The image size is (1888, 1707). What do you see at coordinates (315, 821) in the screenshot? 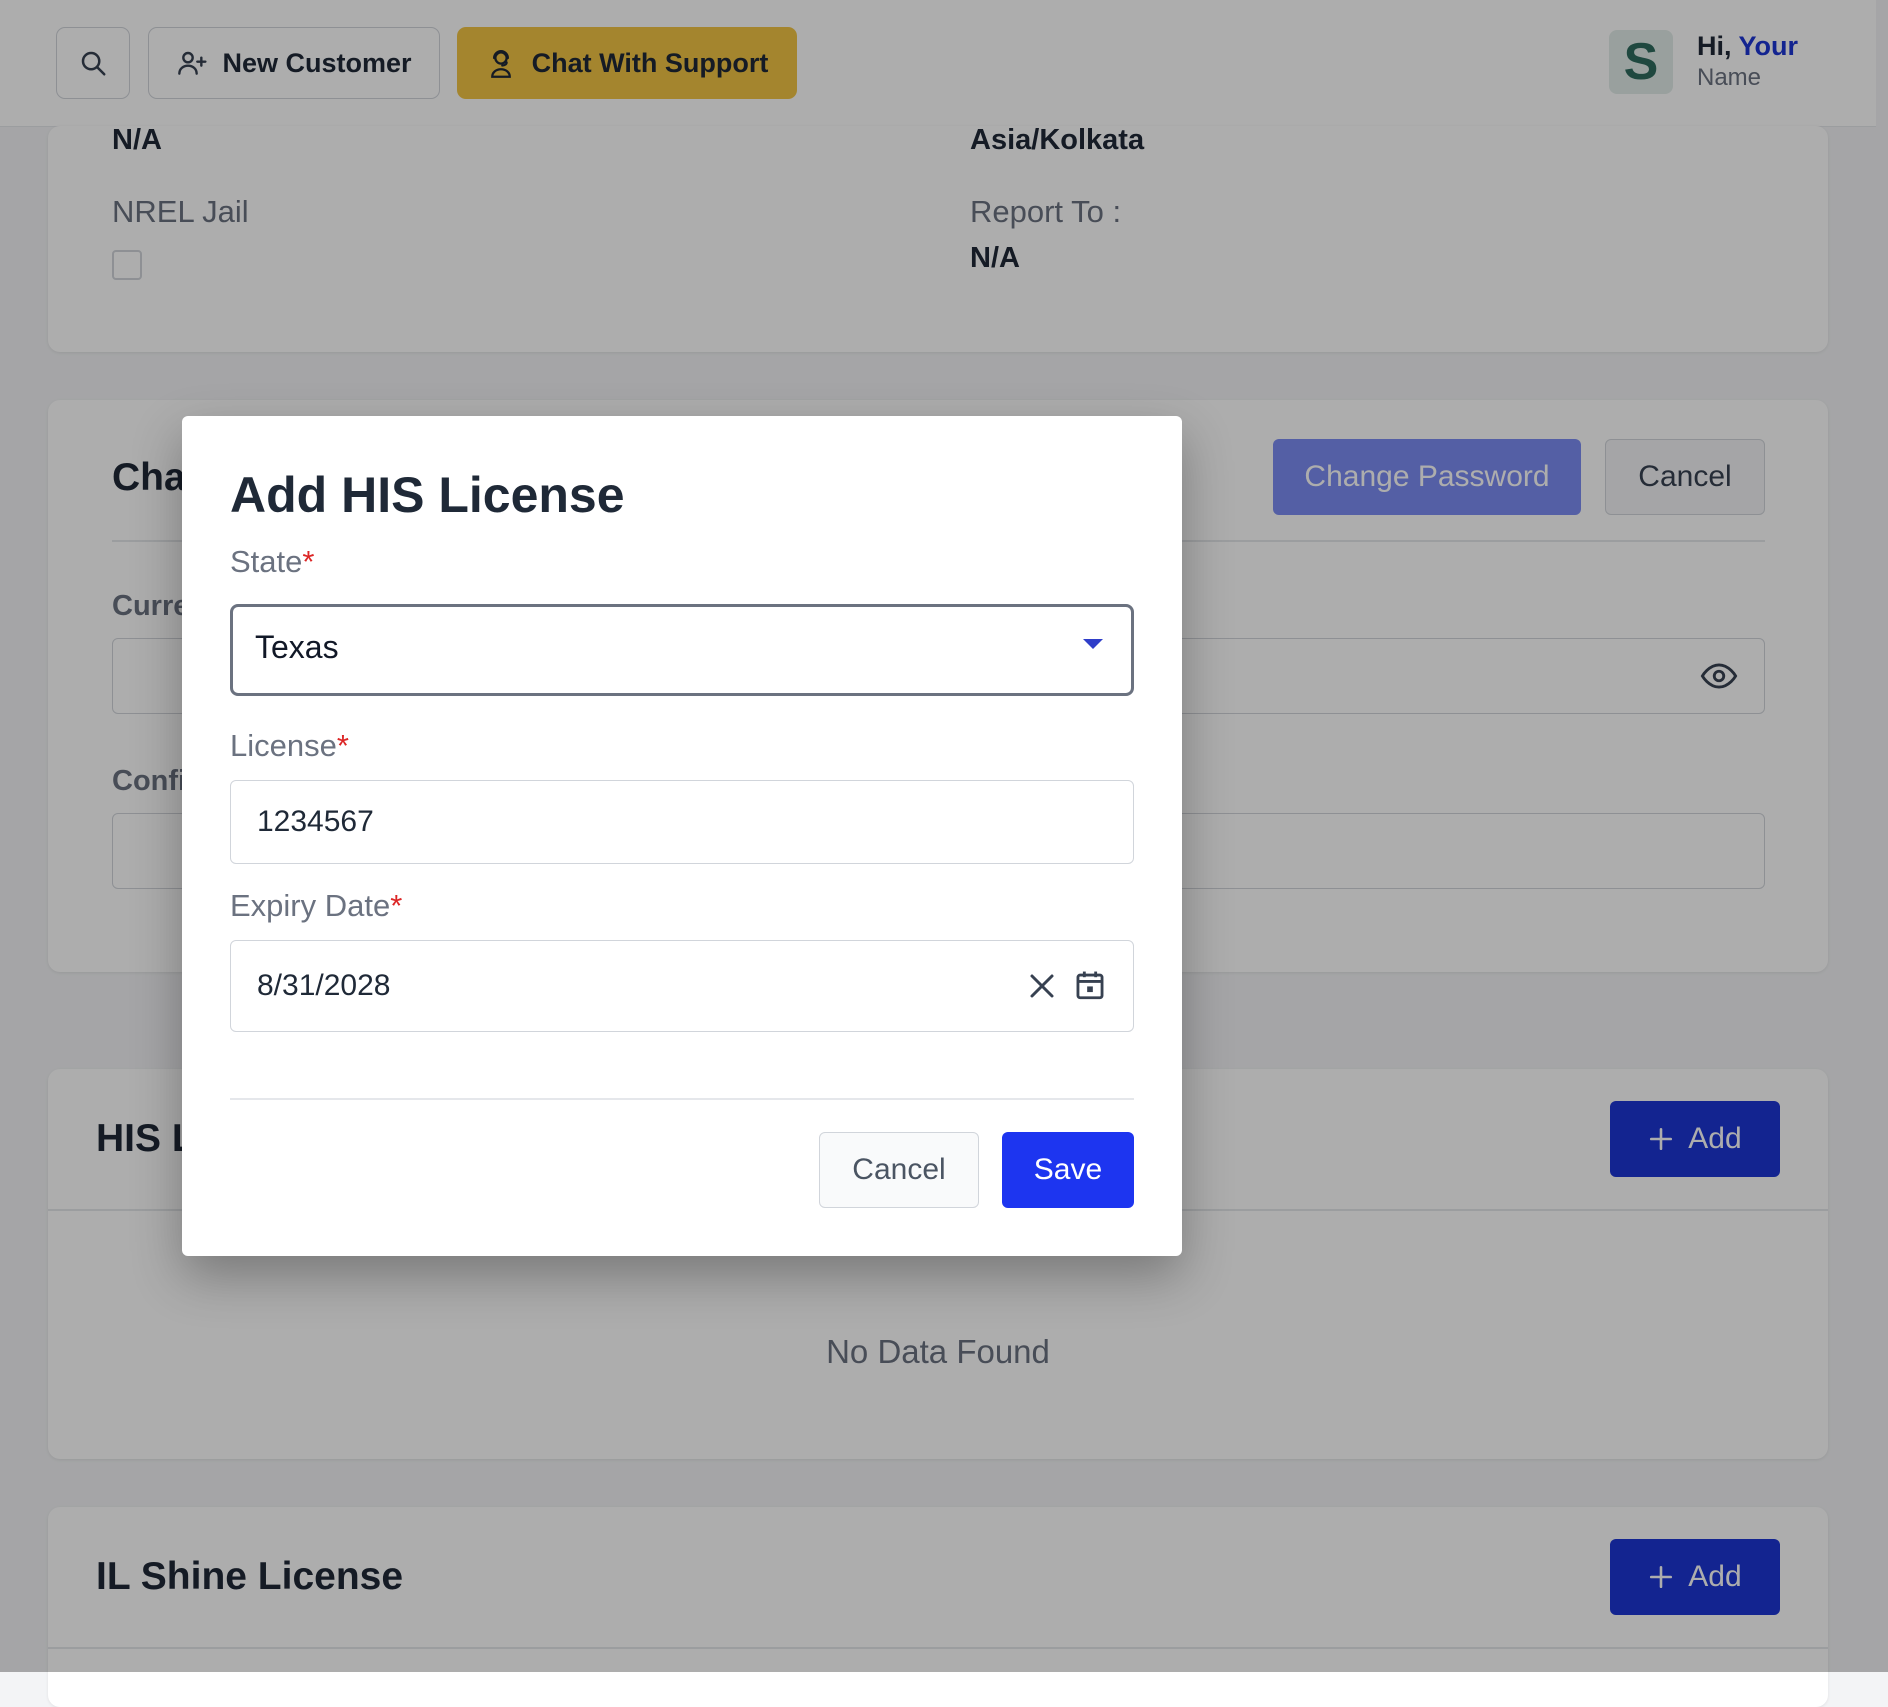
I see `license-input-value: 1234567` at bounding box center [315, 821].